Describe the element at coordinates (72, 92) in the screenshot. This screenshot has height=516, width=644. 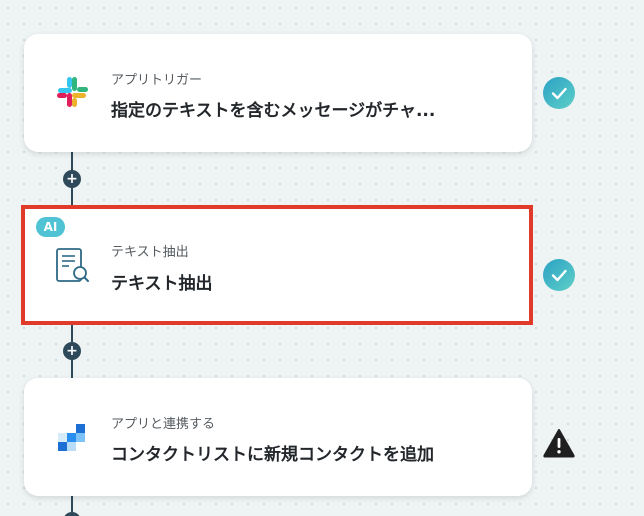
I see `slack-logo-icon` at that location.